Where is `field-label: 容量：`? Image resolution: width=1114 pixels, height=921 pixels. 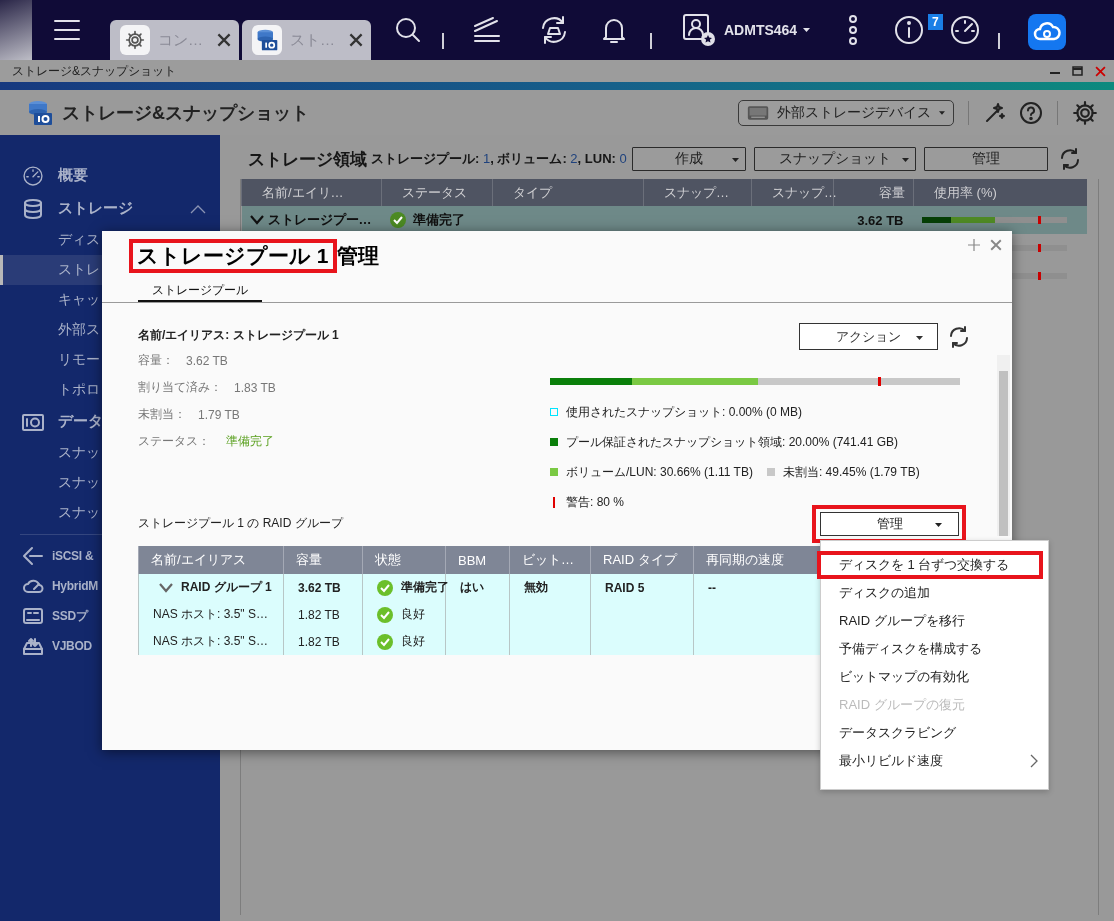
field-label: 容量： is located at coordinates (156, 360).